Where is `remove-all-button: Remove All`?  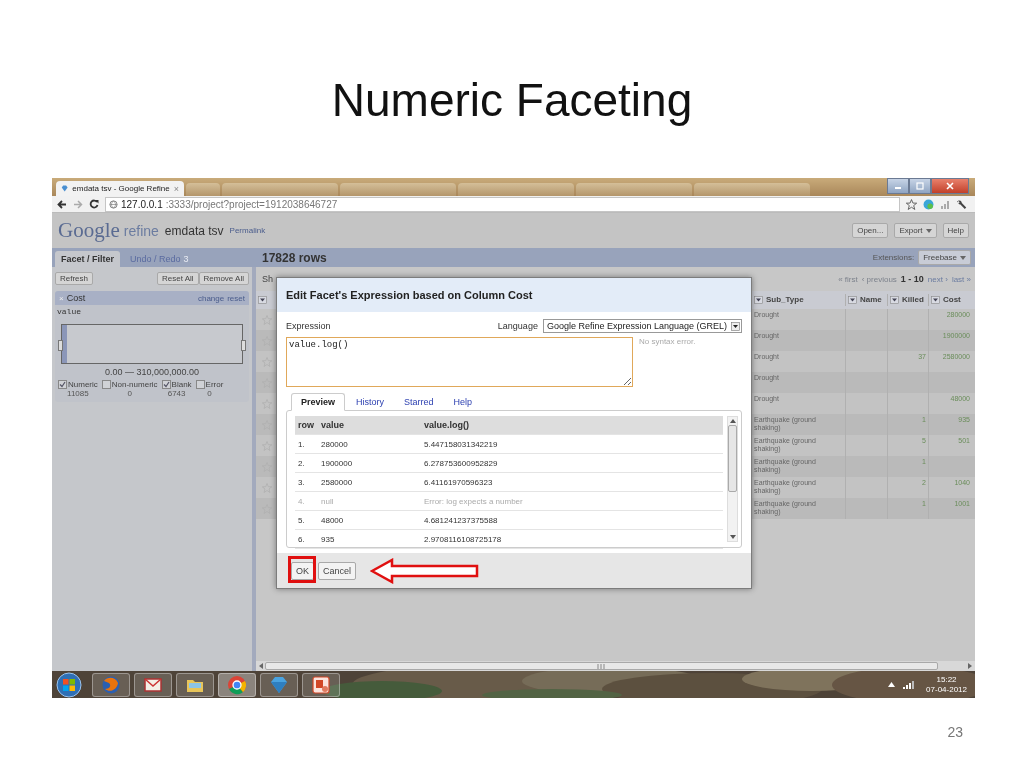 remove-all-button: Remove All is located at coordinates (223, 278).